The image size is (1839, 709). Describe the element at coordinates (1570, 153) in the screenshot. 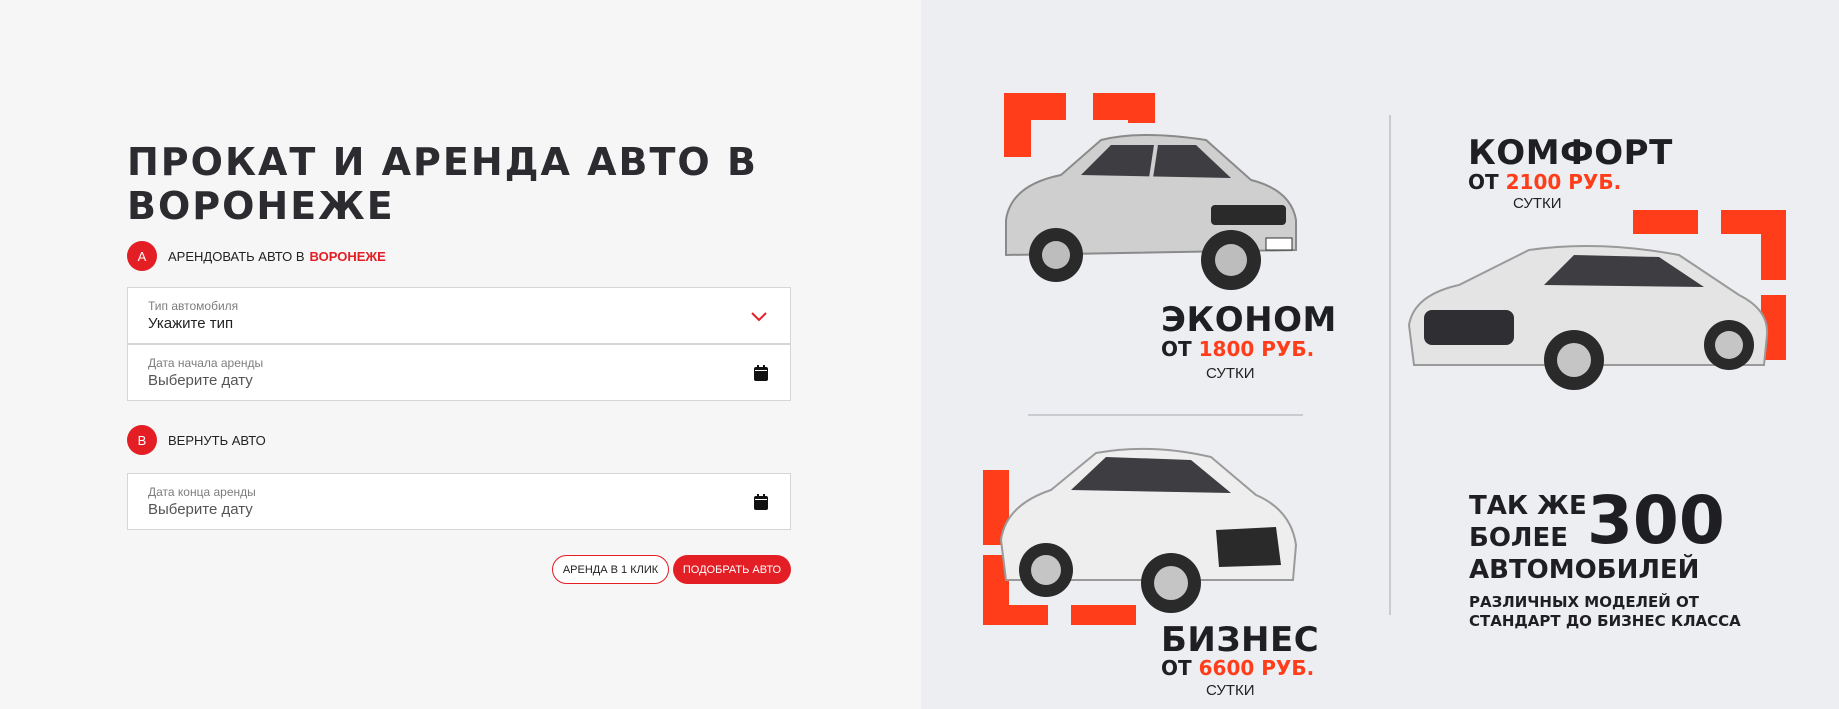

I see `comfort-title: КОМФОРТ` at that location.